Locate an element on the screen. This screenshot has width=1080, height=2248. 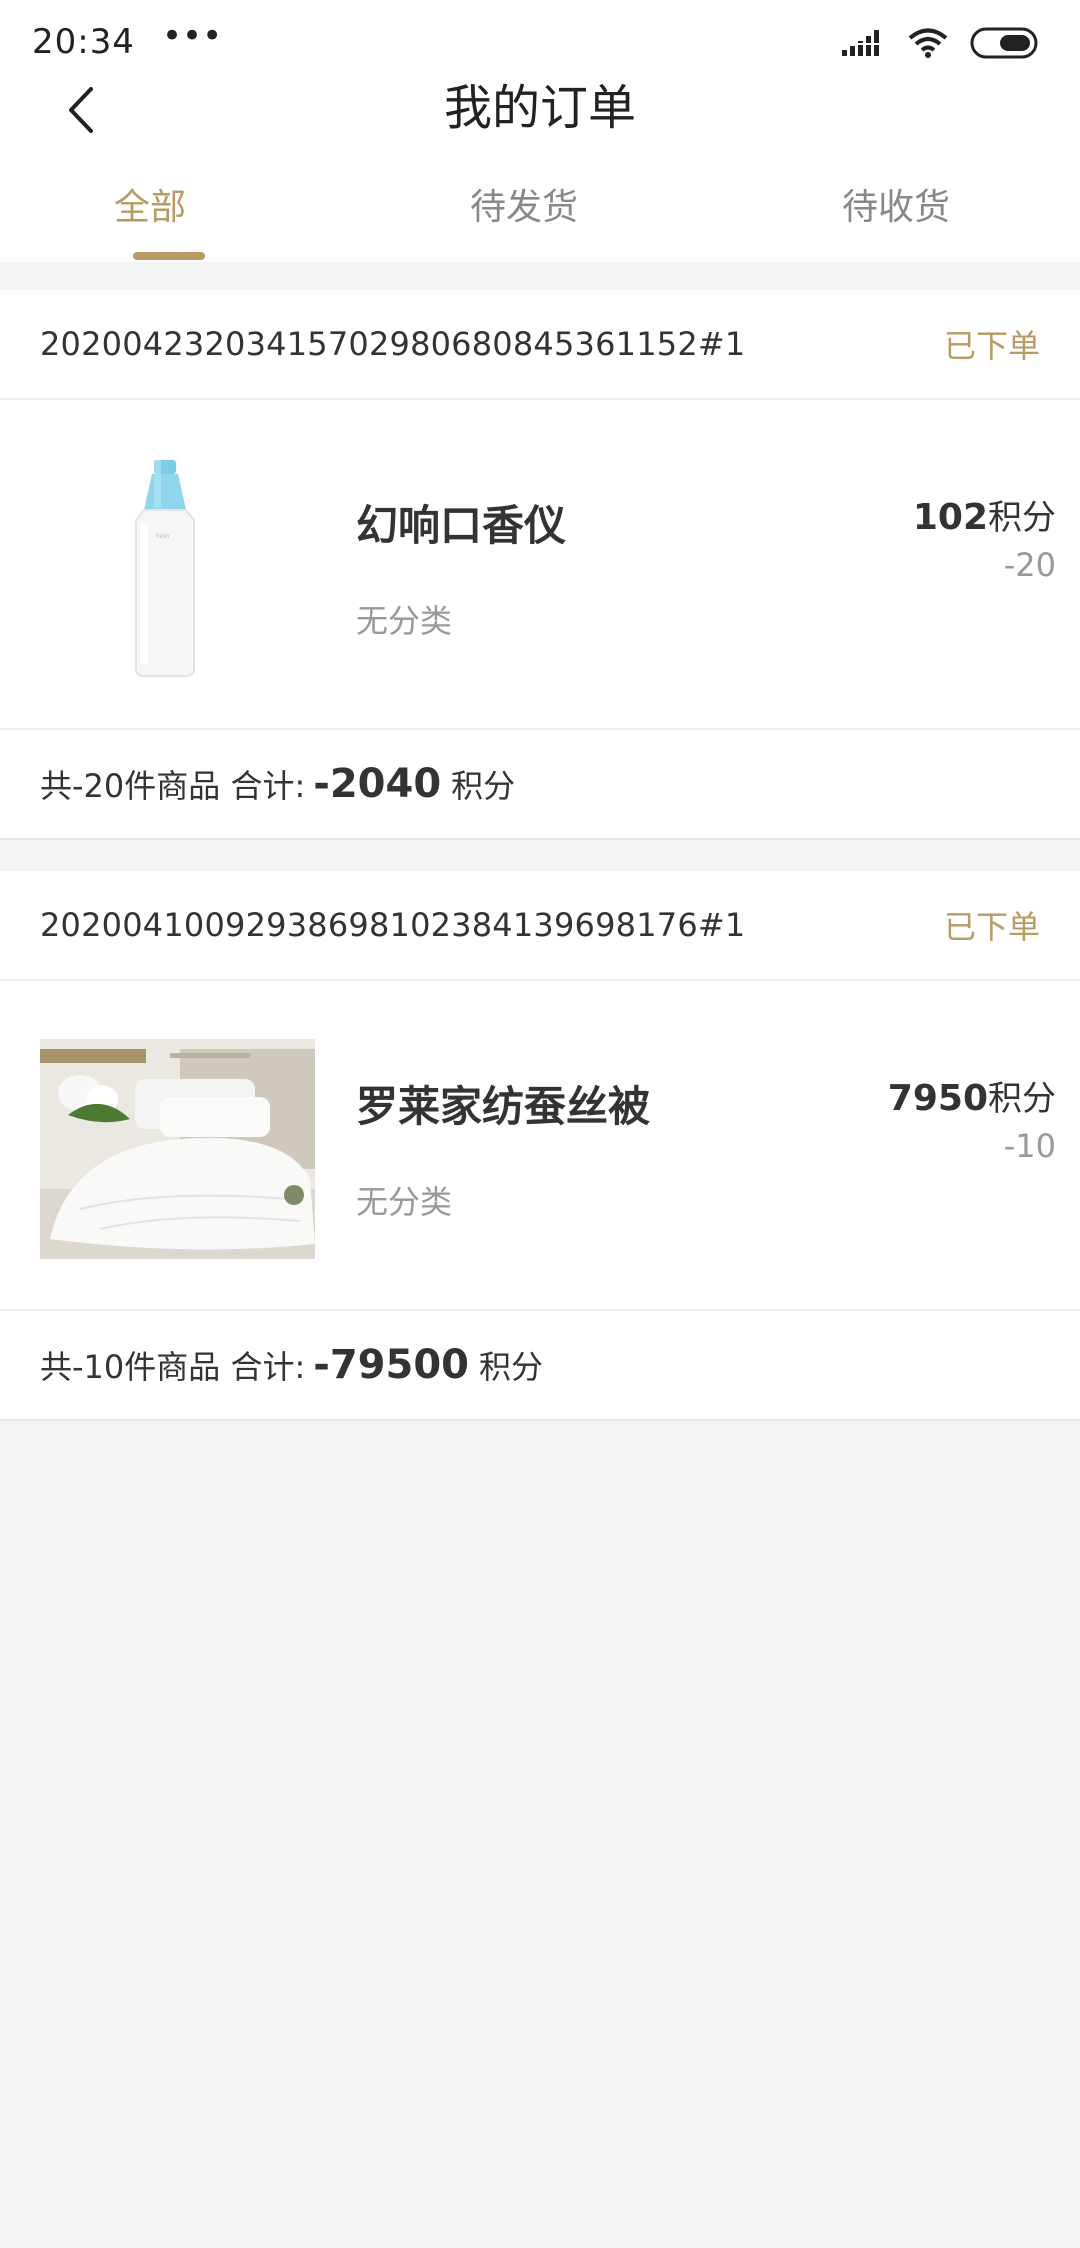
nav-bar: 我的订单 is located at coordinates (540, 115).